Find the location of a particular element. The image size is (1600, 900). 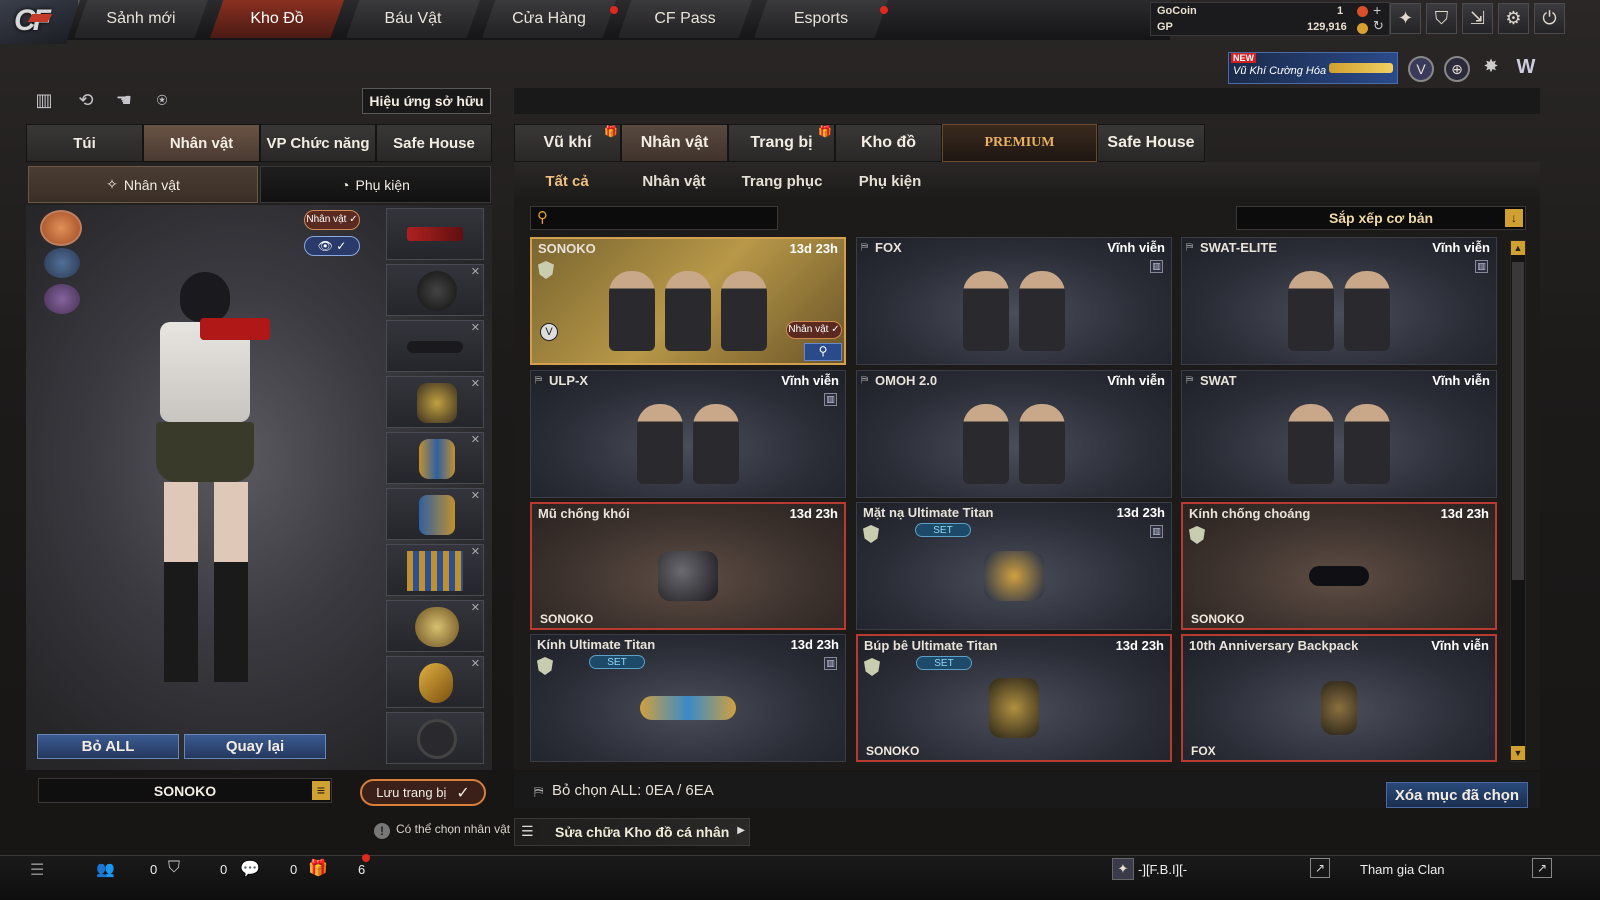

globe-icon: ⊕ is located at coordinates (1457, 69).